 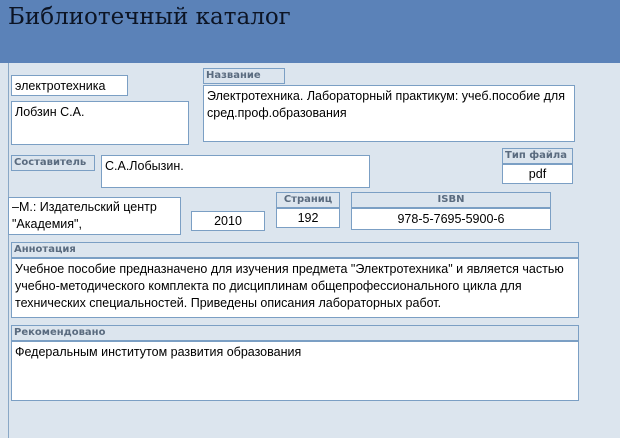 What do you see at coordinates (8, 250) in the screenshot?
I see `form-left-border` at bounding box center [8, 250].